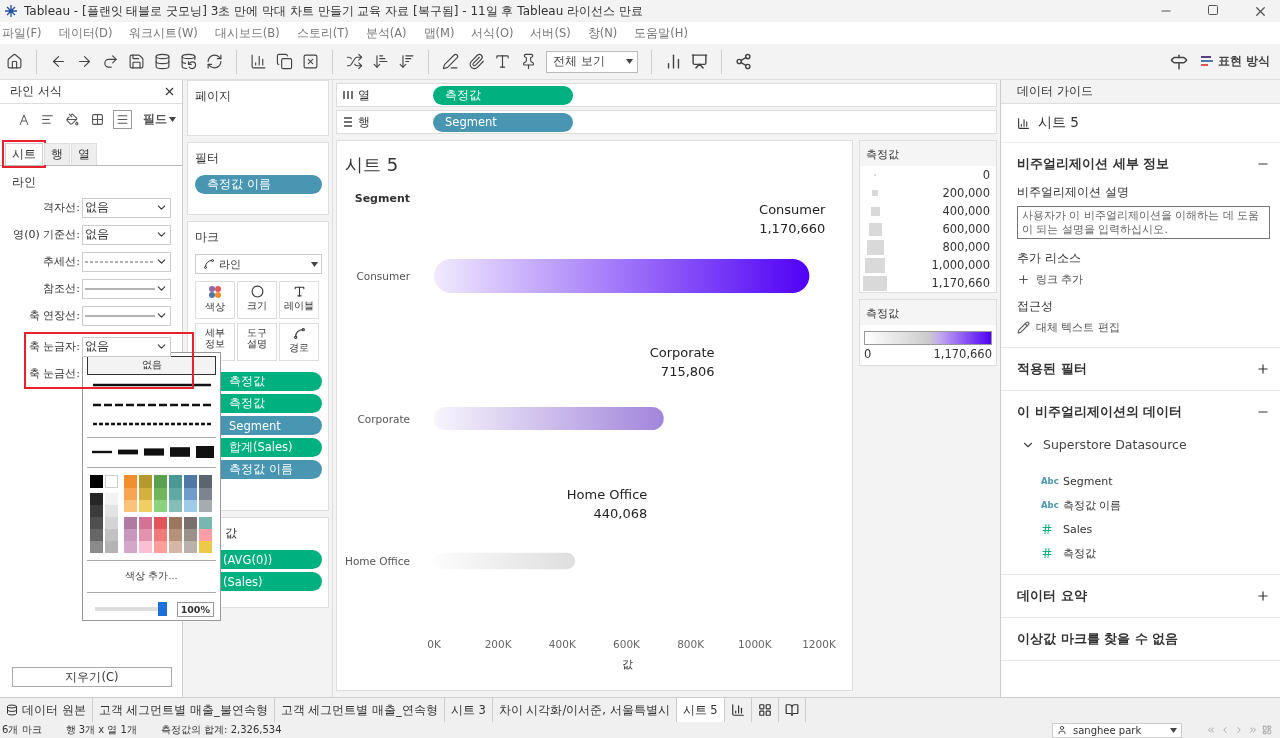 This screenshot has width=1280, height=738. Describe the element at coordinates (592, 61) in the screenshot. I see `fit-dropdown: 전체 보기` at that location.